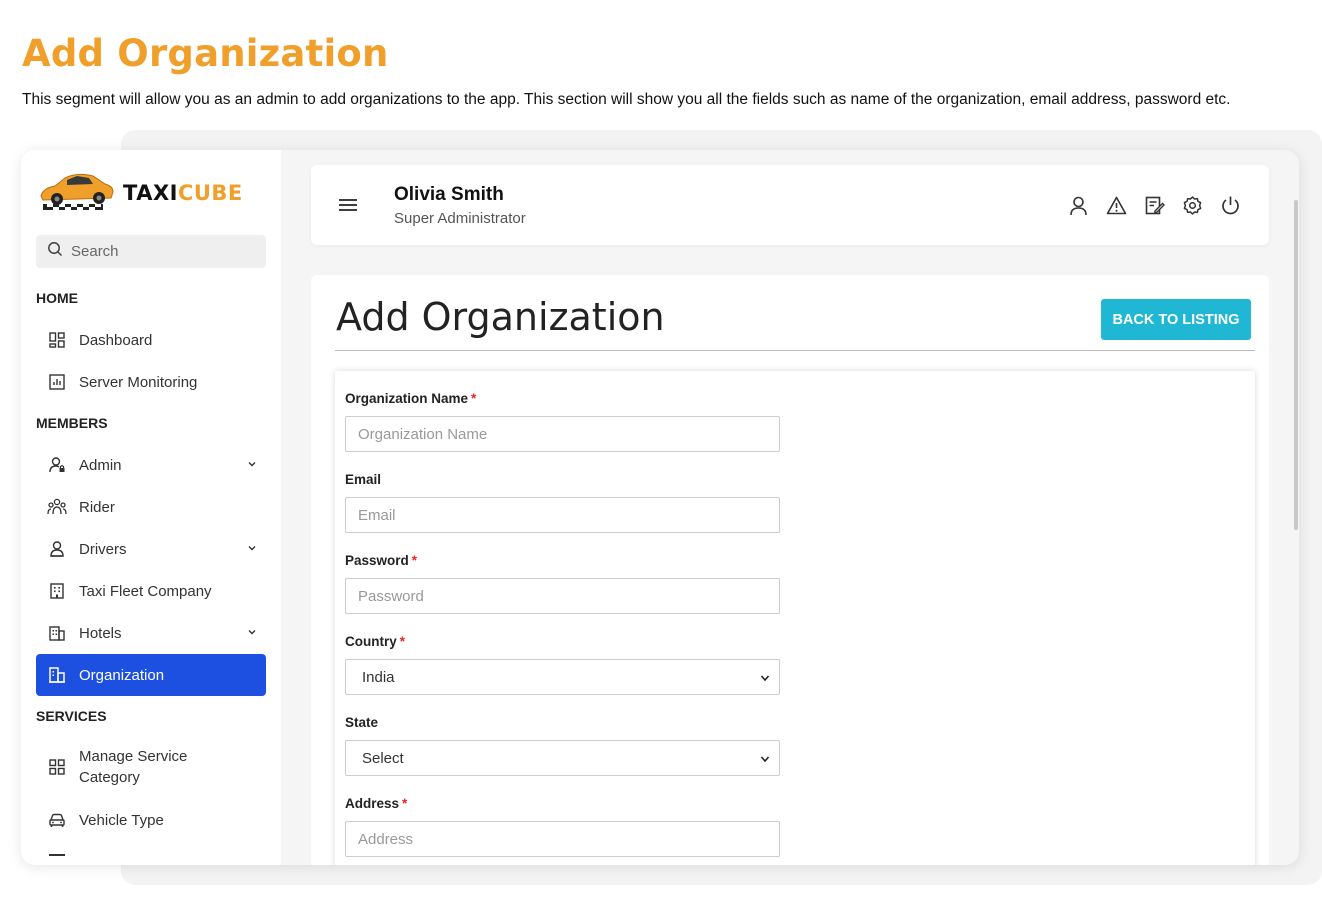  Describe the element at coordinates (100, 465) in the screenshot. I see `sidebar-item-label: Admin` at that location.